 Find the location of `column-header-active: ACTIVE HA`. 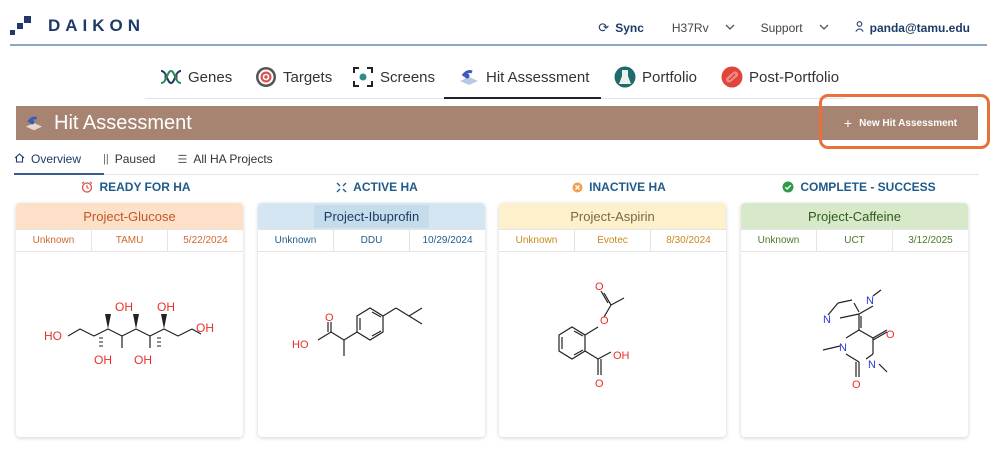

column-header-active: ACTIVE HA is located at coordinates (377, 187).